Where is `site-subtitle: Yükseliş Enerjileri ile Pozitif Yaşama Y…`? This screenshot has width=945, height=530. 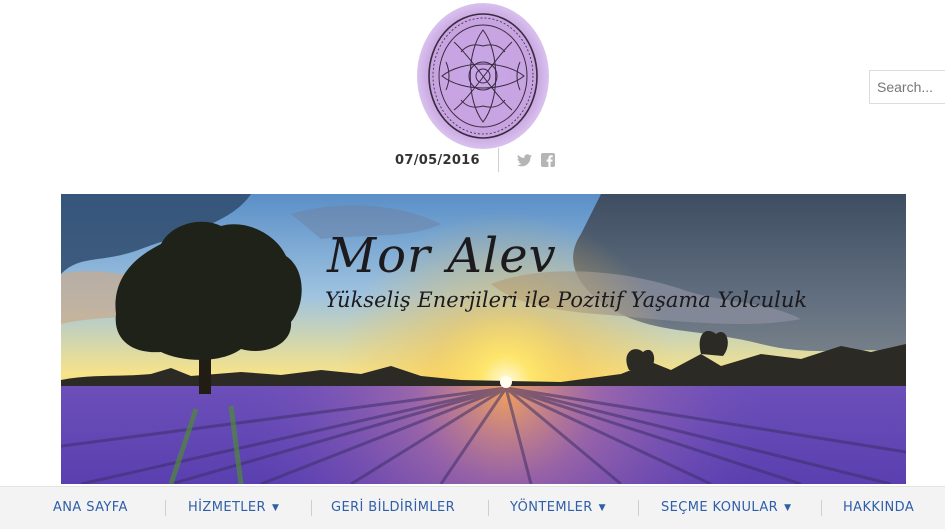
site-subtitle: Yükseliş Enerjileri ile Pozitif Yaşama Y… is located at coordinates (566, 300).